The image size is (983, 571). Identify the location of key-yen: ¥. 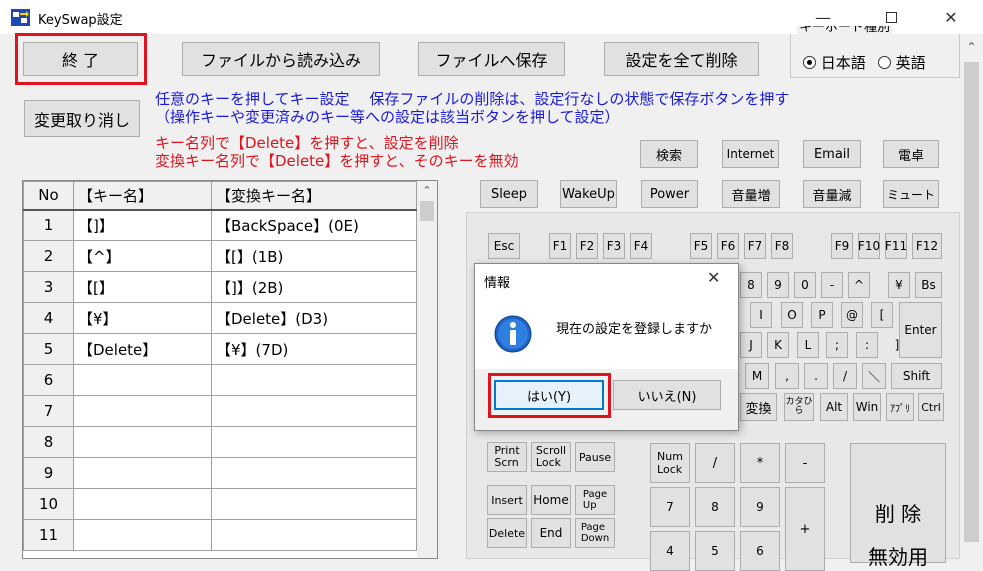
(899, 285).